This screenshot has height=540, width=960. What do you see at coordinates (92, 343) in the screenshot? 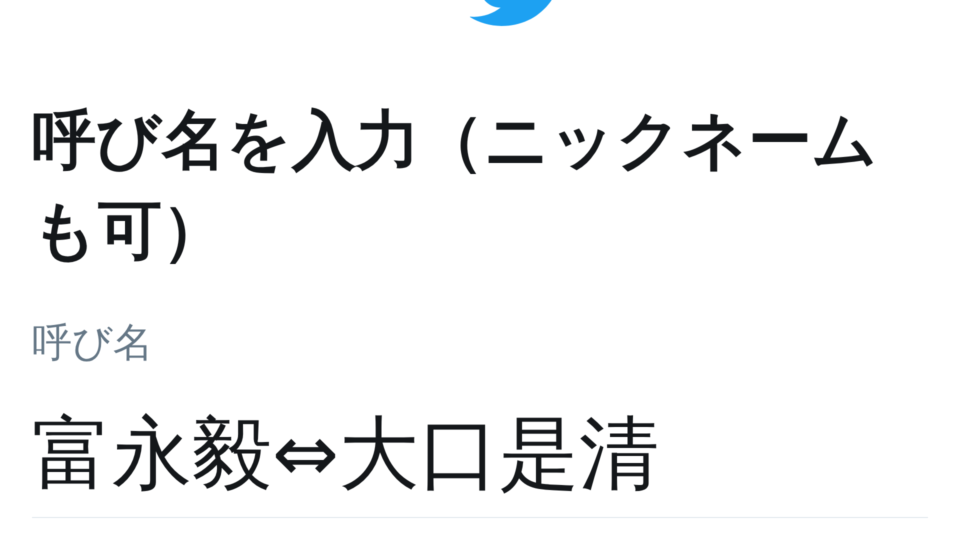
I see `field-label: 呼び名` at bounding box center [92, 343].